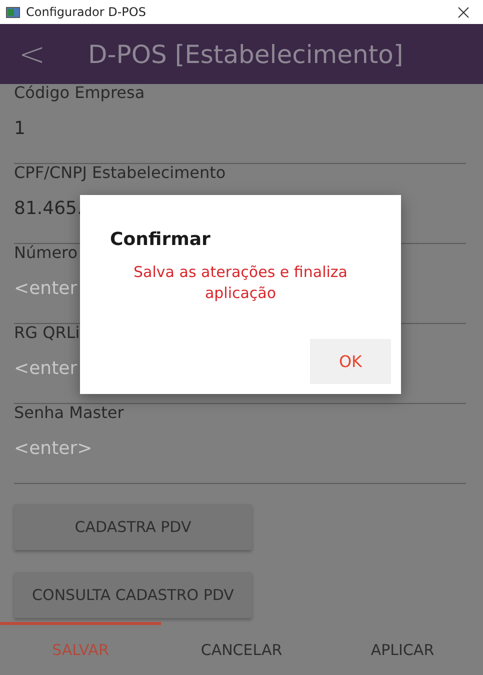 The width and height of the screenshot is (483, 675). I want to click on field-label: Número, so click(46, 254).